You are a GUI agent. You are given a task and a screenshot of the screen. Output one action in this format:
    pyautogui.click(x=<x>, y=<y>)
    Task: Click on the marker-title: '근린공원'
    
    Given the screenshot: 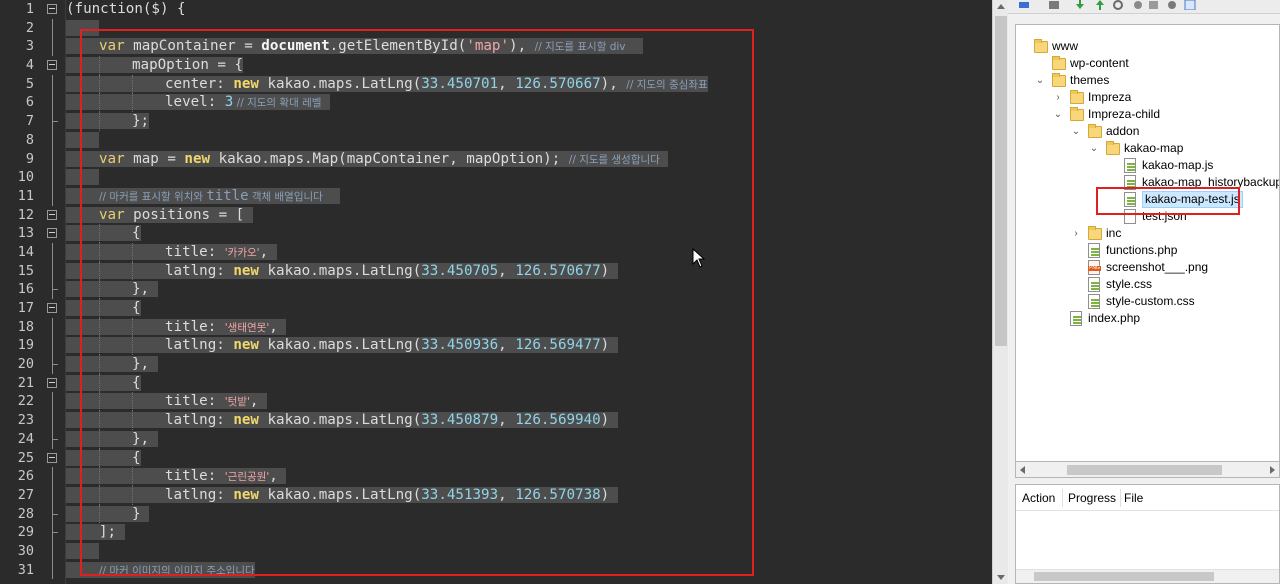 What is the action you would take?
    pyautogui.click(x=247, y=477)
    